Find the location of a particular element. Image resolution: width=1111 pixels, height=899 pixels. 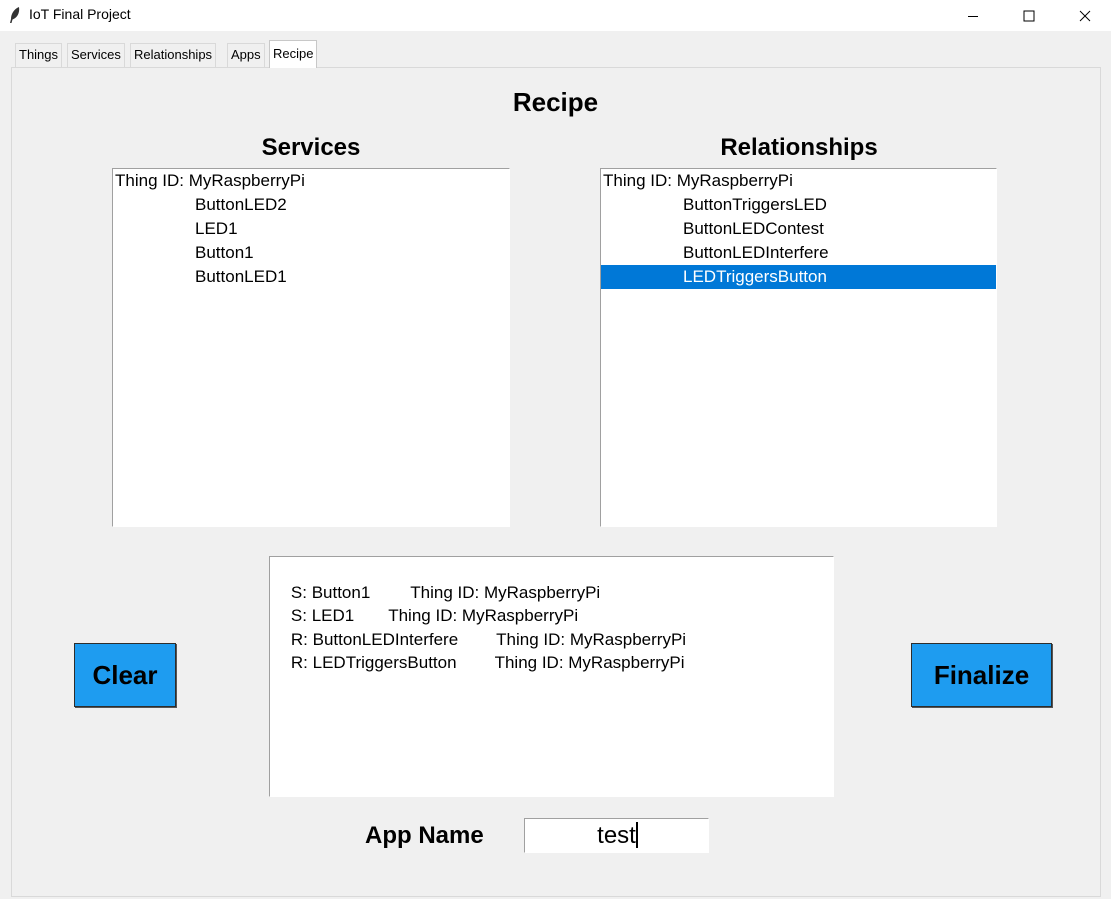

minimize-icon is located at coordinates (973, 16).